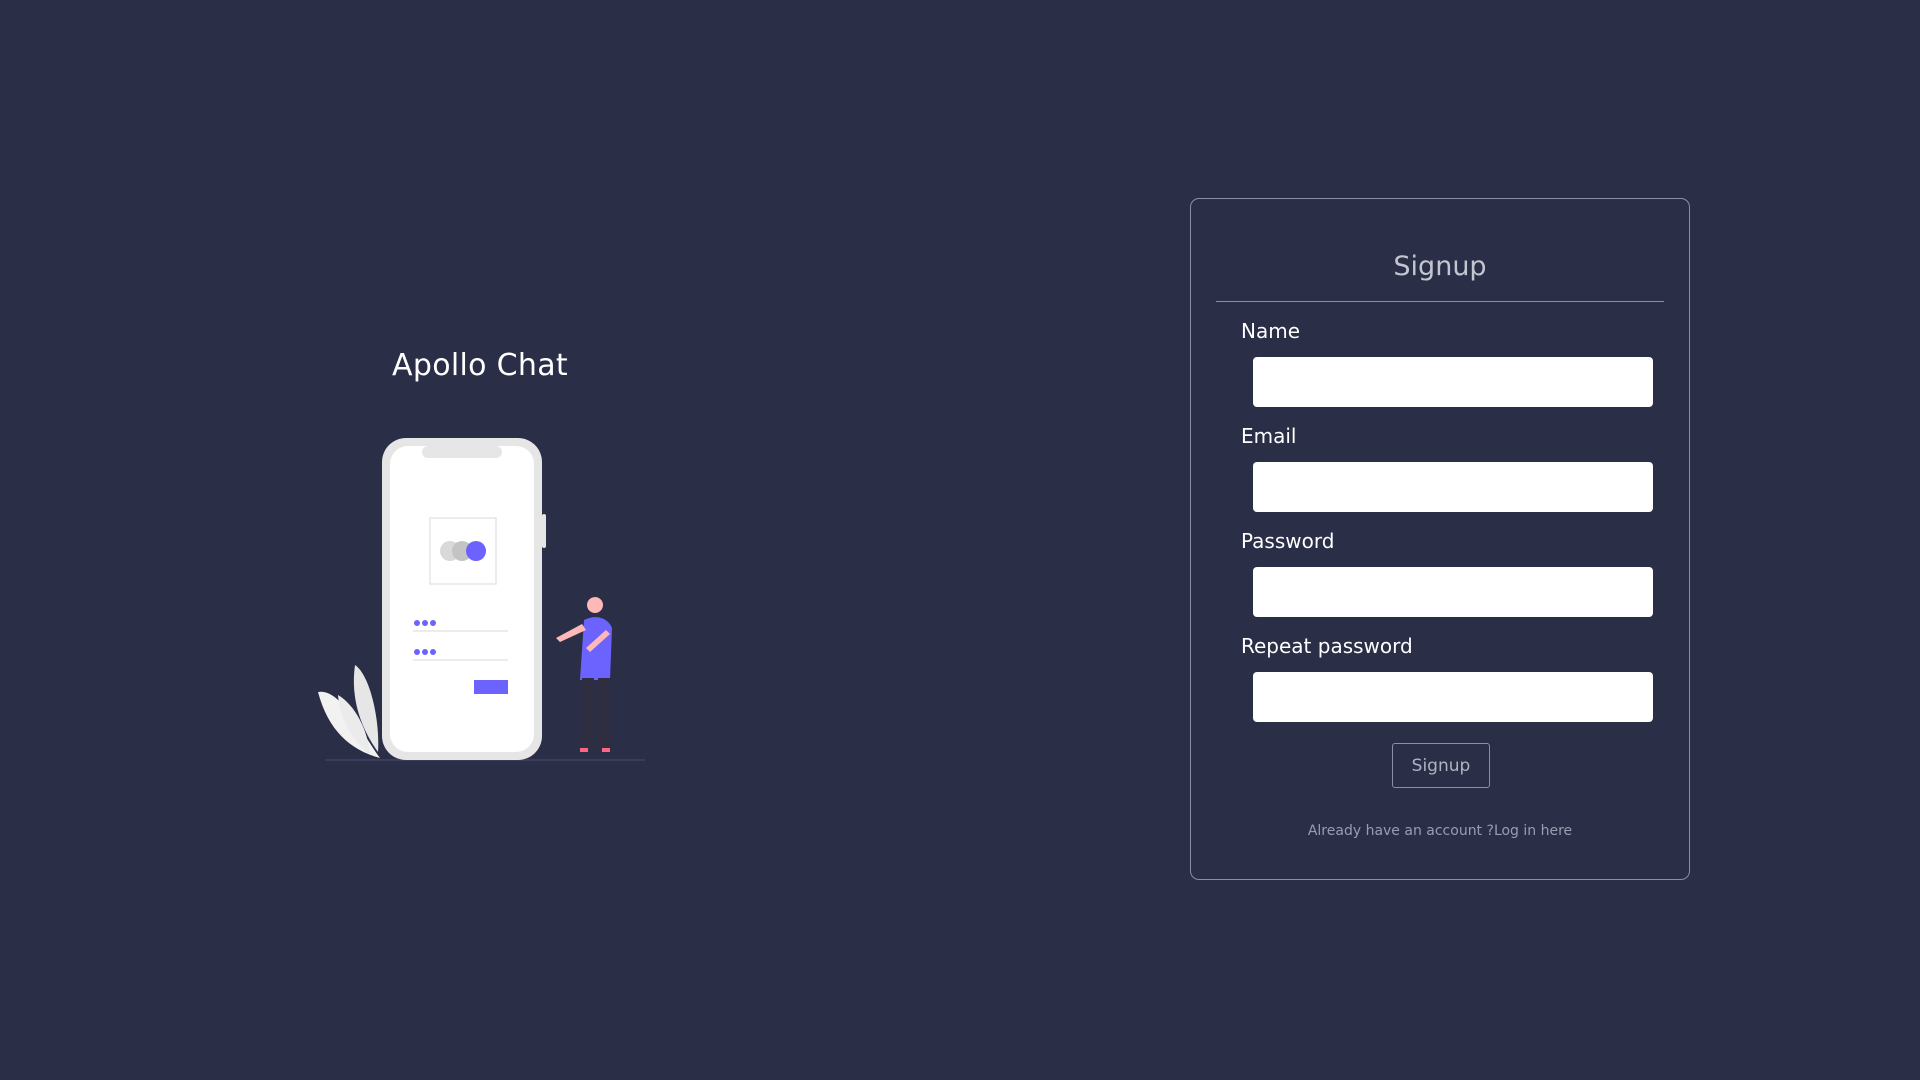 Image resolution: width=1920 pixels, height=1080 pixels. What do you see at coordinates (1441, 765) in the screenshot?
I see `signup-button: Signup` at bounding box center [1441, 765].